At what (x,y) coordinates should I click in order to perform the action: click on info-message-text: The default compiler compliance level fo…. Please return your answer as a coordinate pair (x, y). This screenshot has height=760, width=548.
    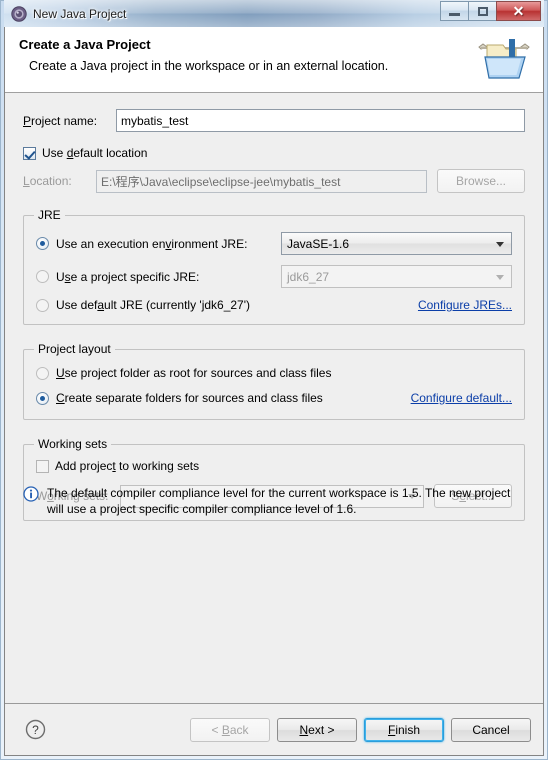
    Looking at the image, I should click on (279, 501).